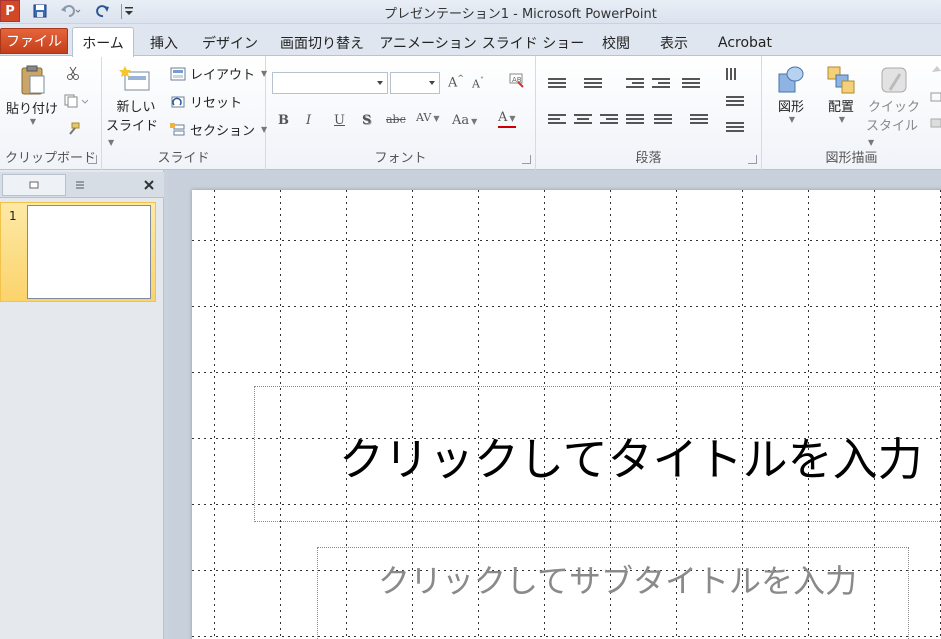 The image size is (941, 639). What do you see at coordinates (791, 94) in the screenshot?
I see `shapes-button: 図形 ▼` at bounding box center [791, 94].